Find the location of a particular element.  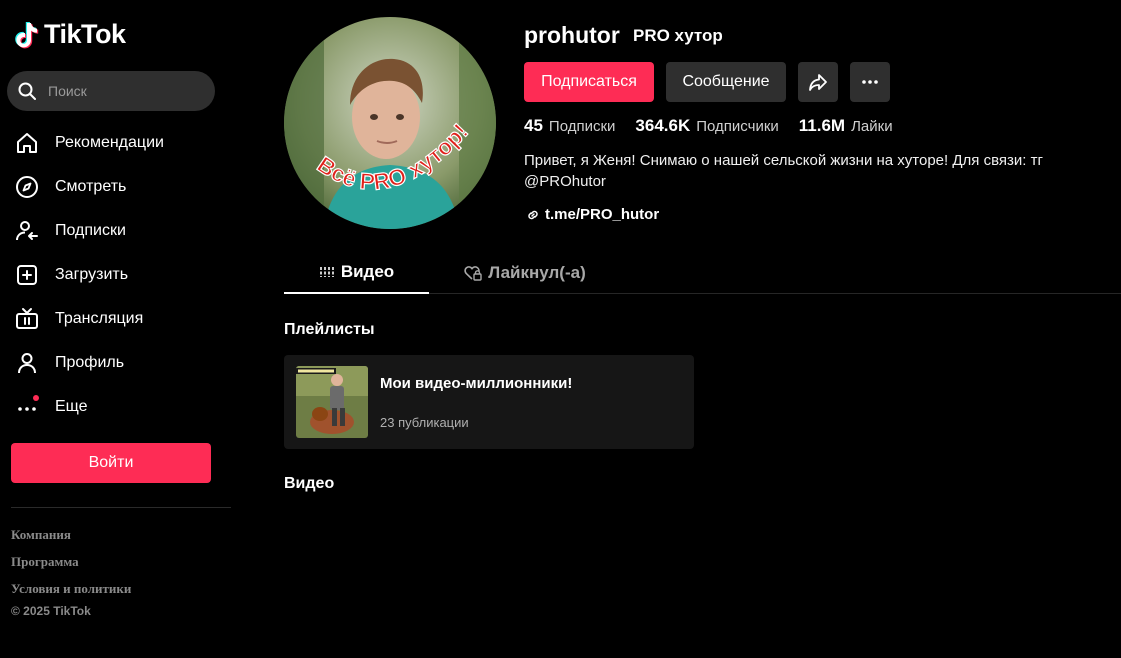

stat-label: Лайки is located at coordinates (872, 126).